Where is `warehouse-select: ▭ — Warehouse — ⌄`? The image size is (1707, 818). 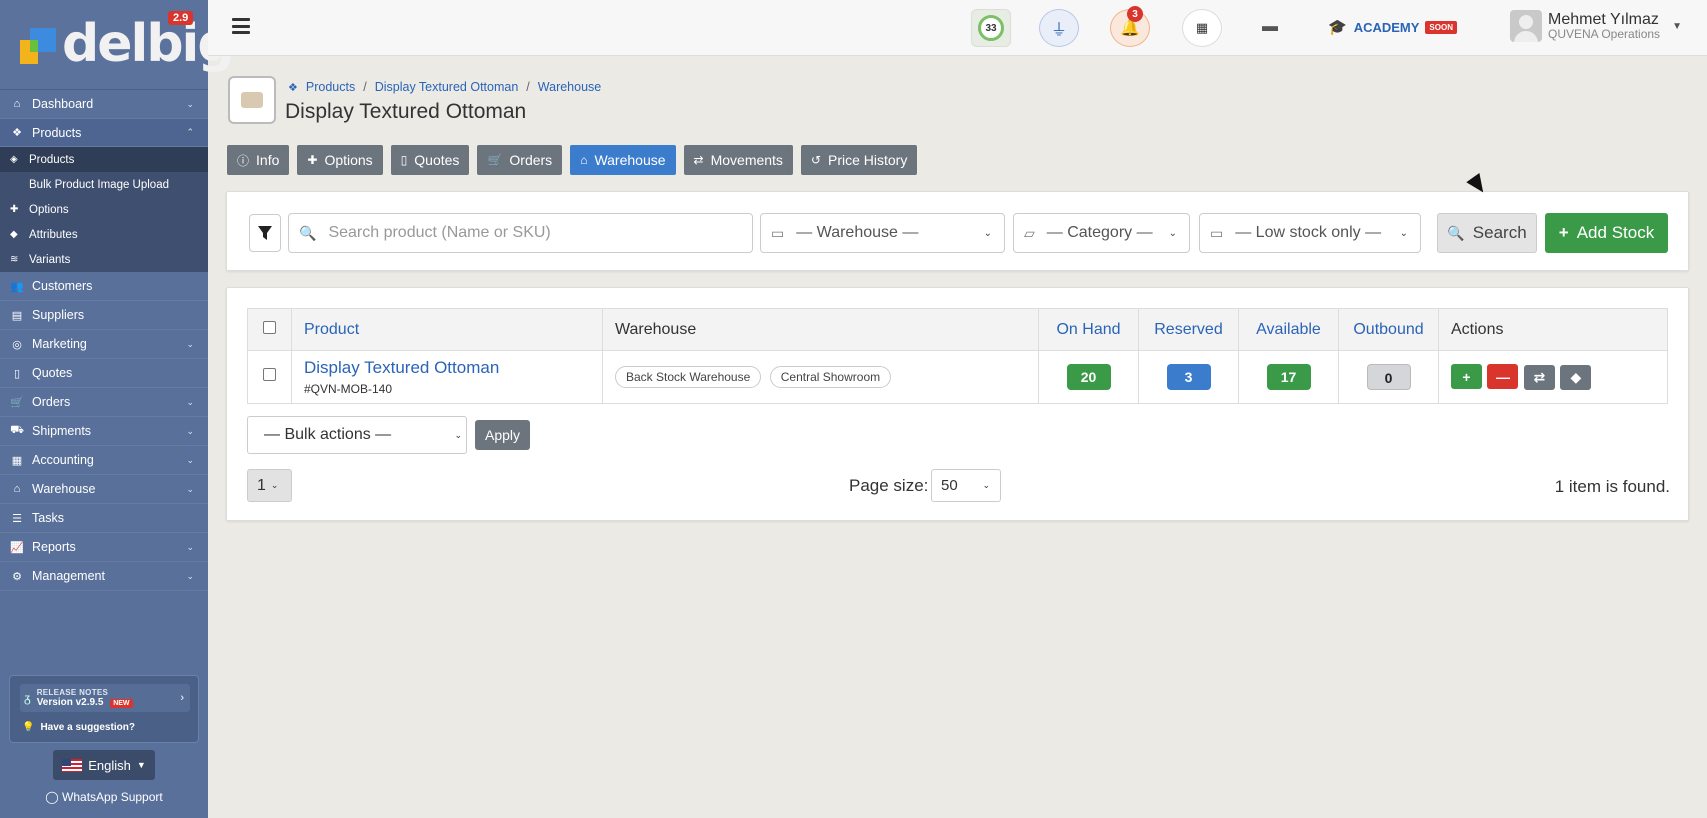 warehouse-select: ▭ — Warehouse — ⌄ is located at coordinates (882, 233).